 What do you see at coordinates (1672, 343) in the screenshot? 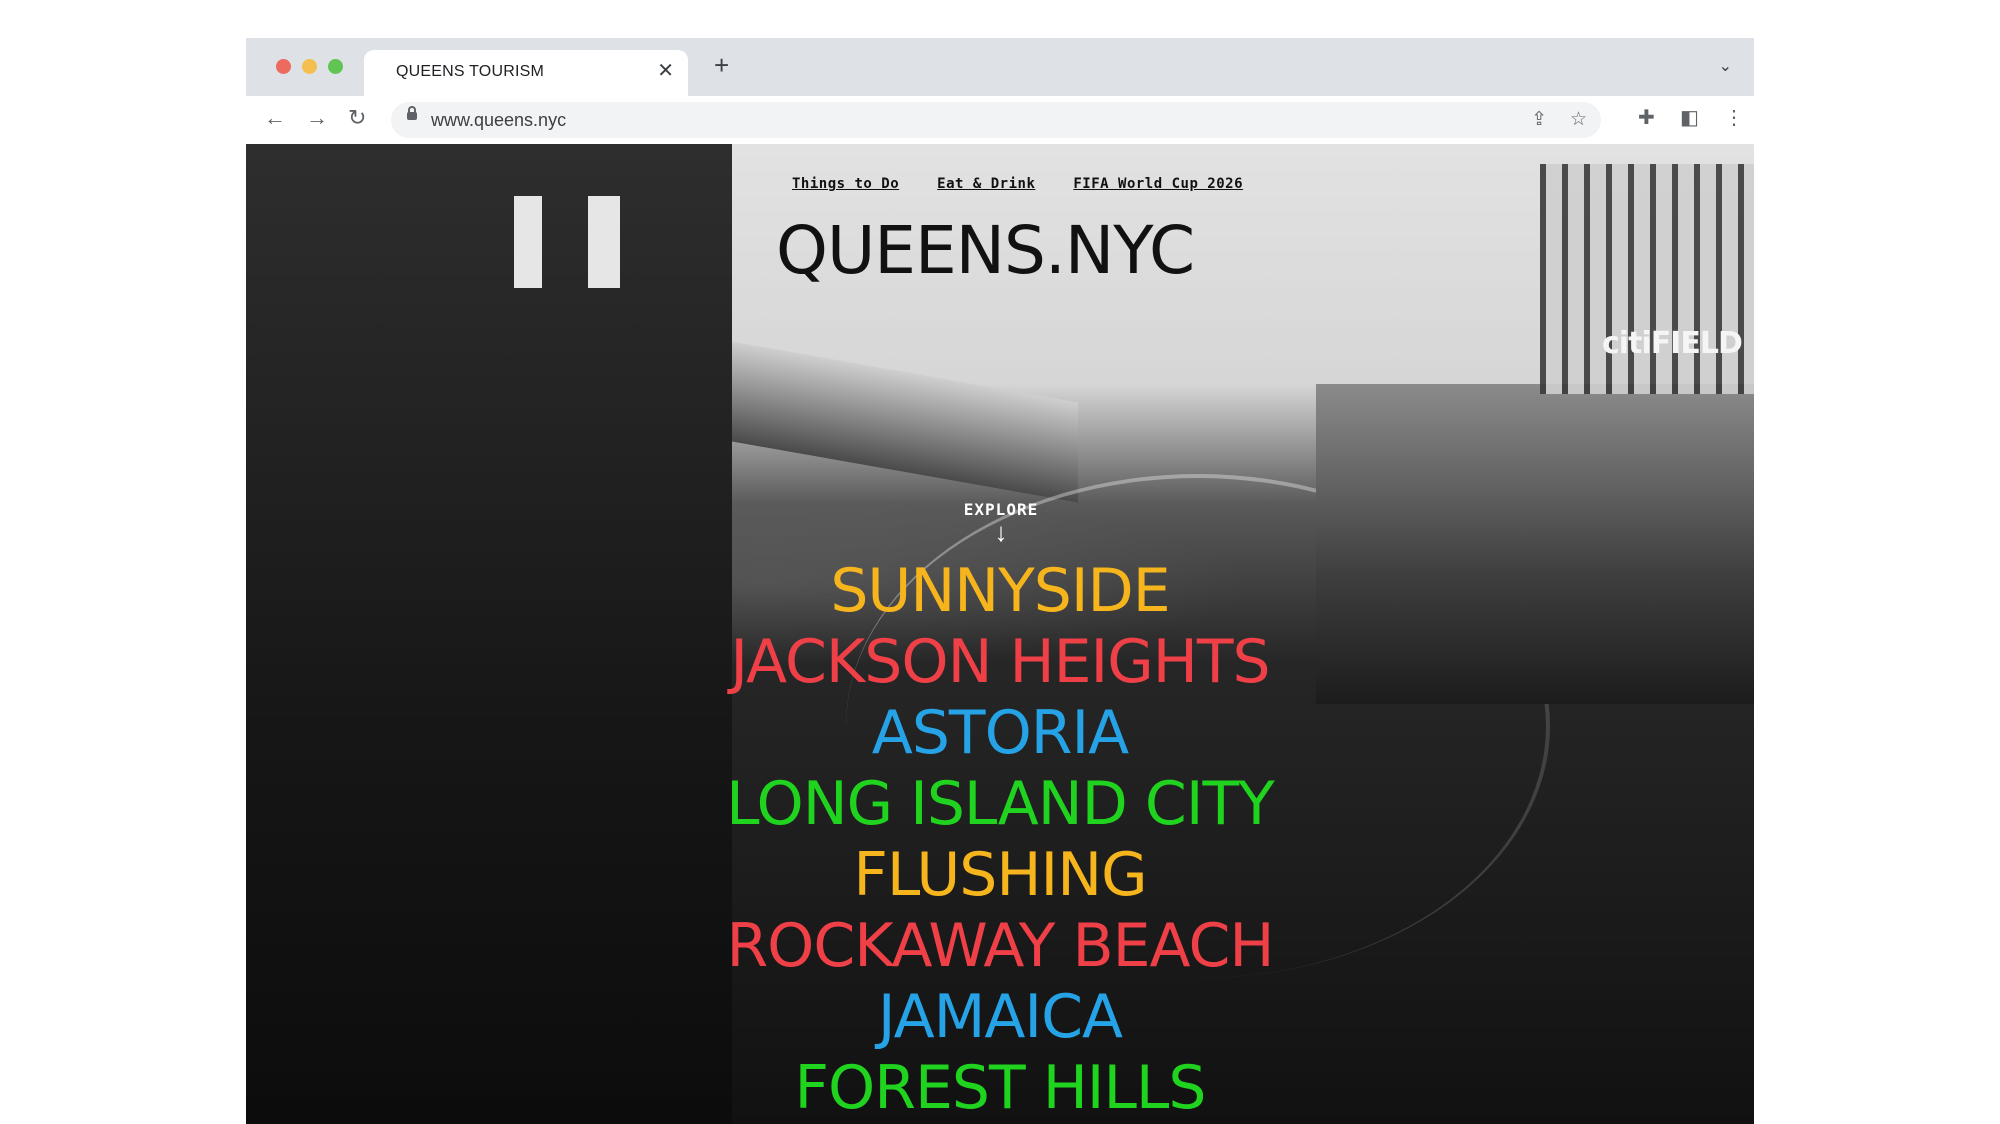
I see `stadium-sign: citiFIELD` at bounding box center [1672, 343].